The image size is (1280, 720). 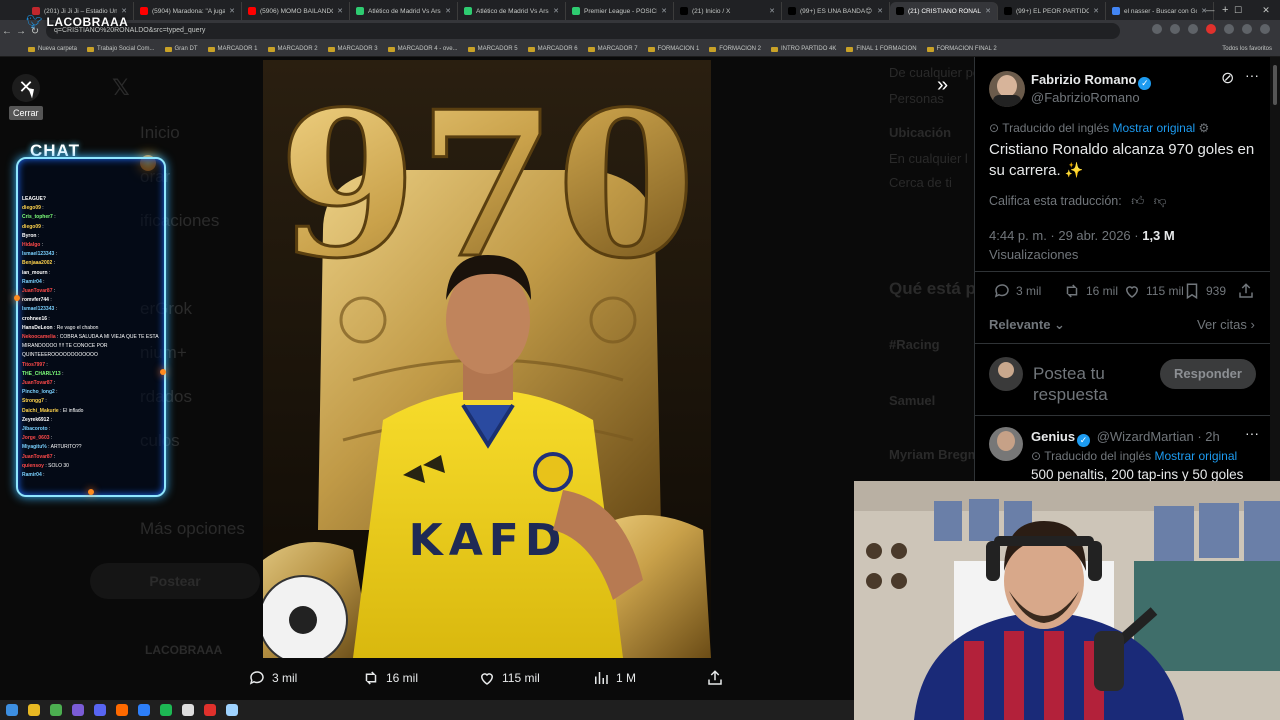 I want to click on bookmark-label: FORMACION FINAL 2, so click(x=966, y=49).